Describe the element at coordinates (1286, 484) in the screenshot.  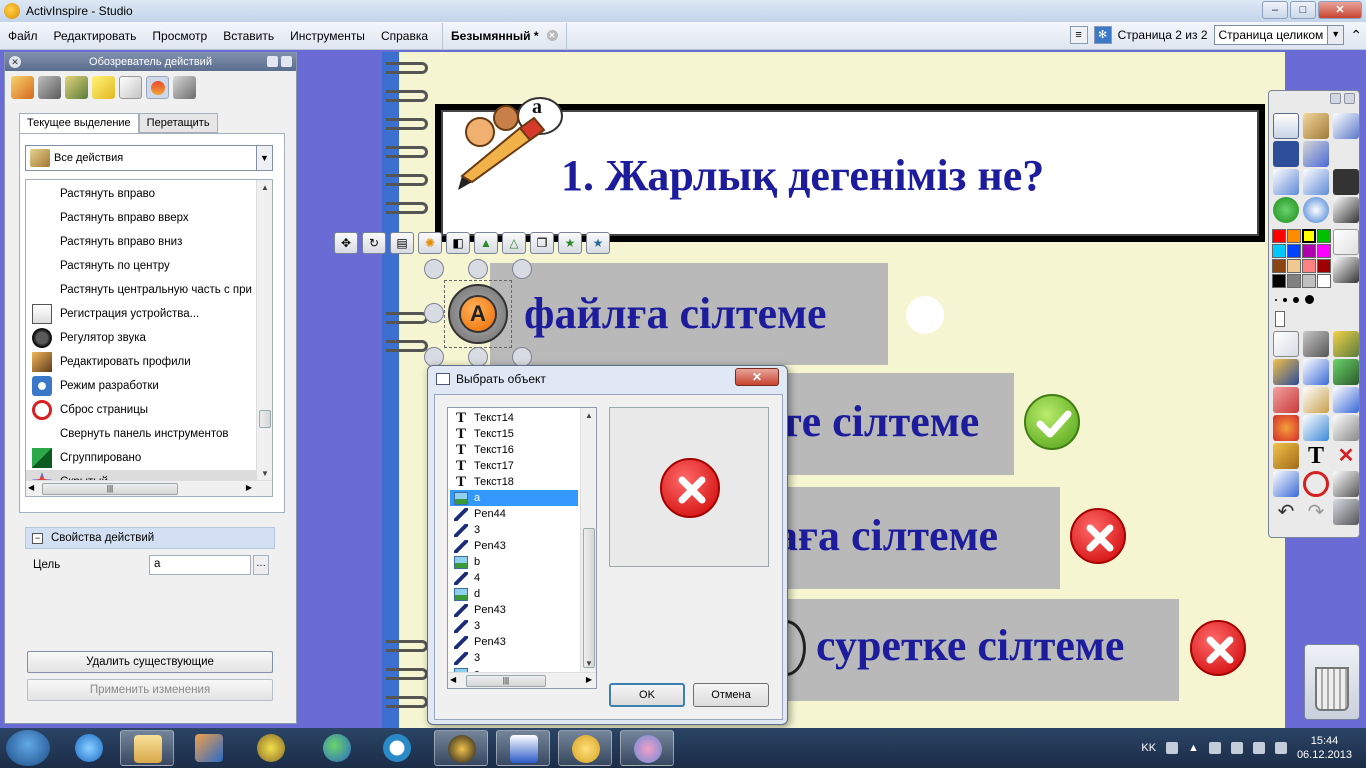
I see `reveal-icon` at that location.